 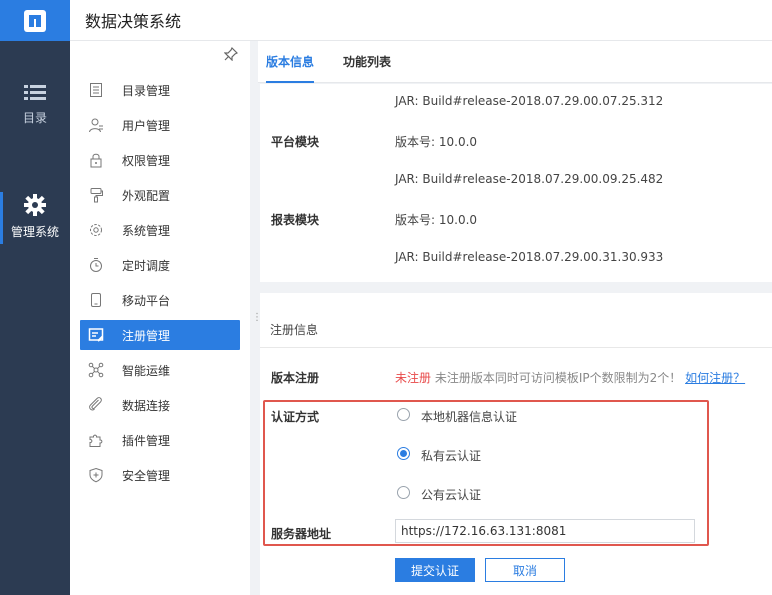 I want to click on sidebar-item-security: 安全管理, so click(x=160, y=475).